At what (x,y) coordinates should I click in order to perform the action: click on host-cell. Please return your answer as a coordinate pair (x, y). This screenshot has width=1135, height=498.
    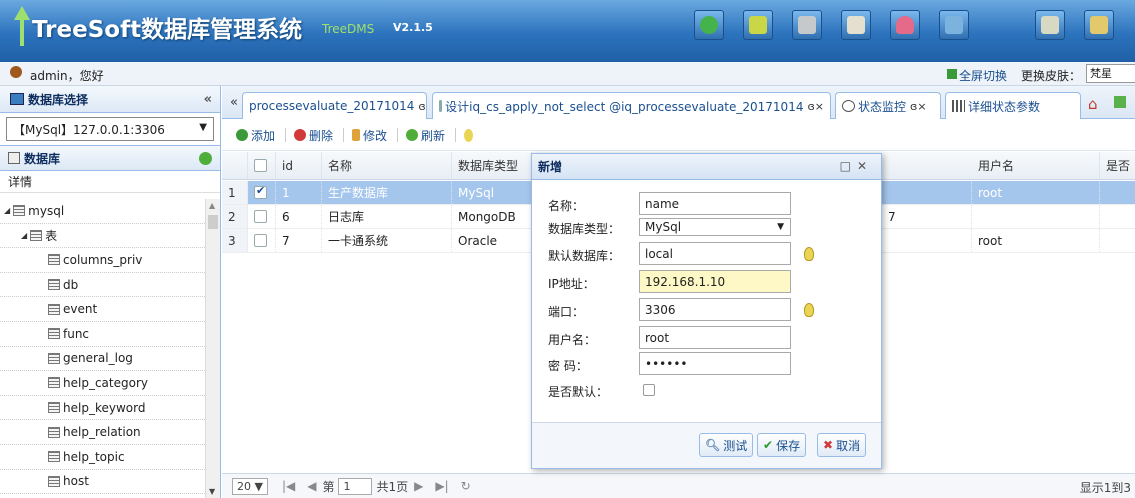
    Looking at the image, I should click on (927, 240).